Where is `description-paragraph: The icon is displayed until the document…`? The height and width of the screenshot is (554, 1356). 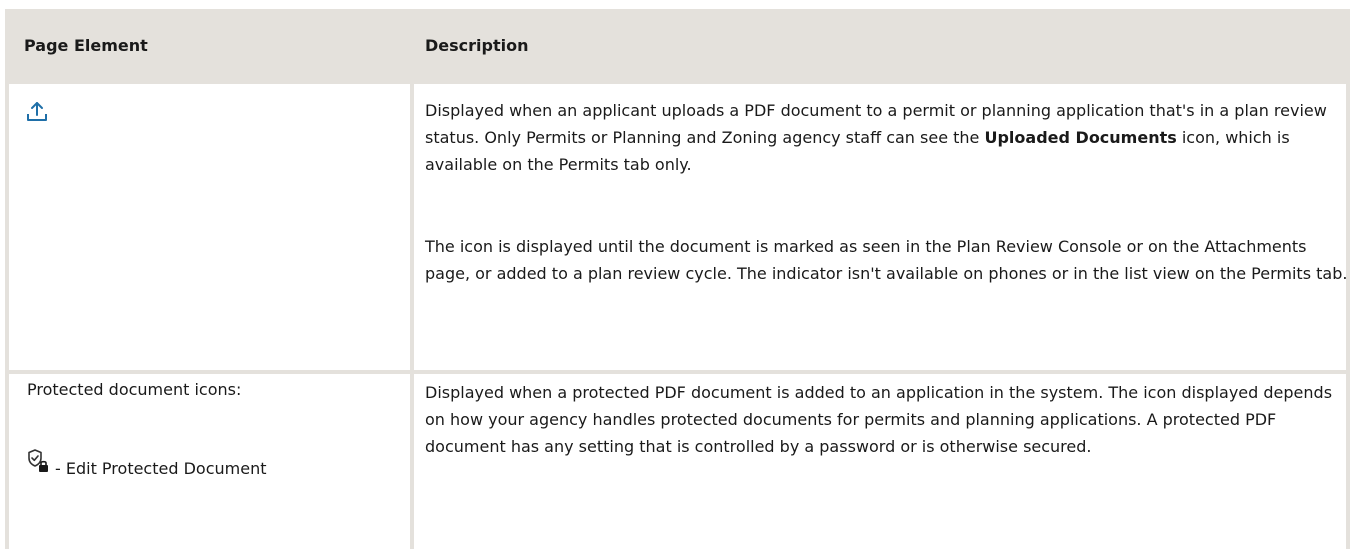
description-paragraph: The icon is displayed until the document… is located at coordinates (886, 260).